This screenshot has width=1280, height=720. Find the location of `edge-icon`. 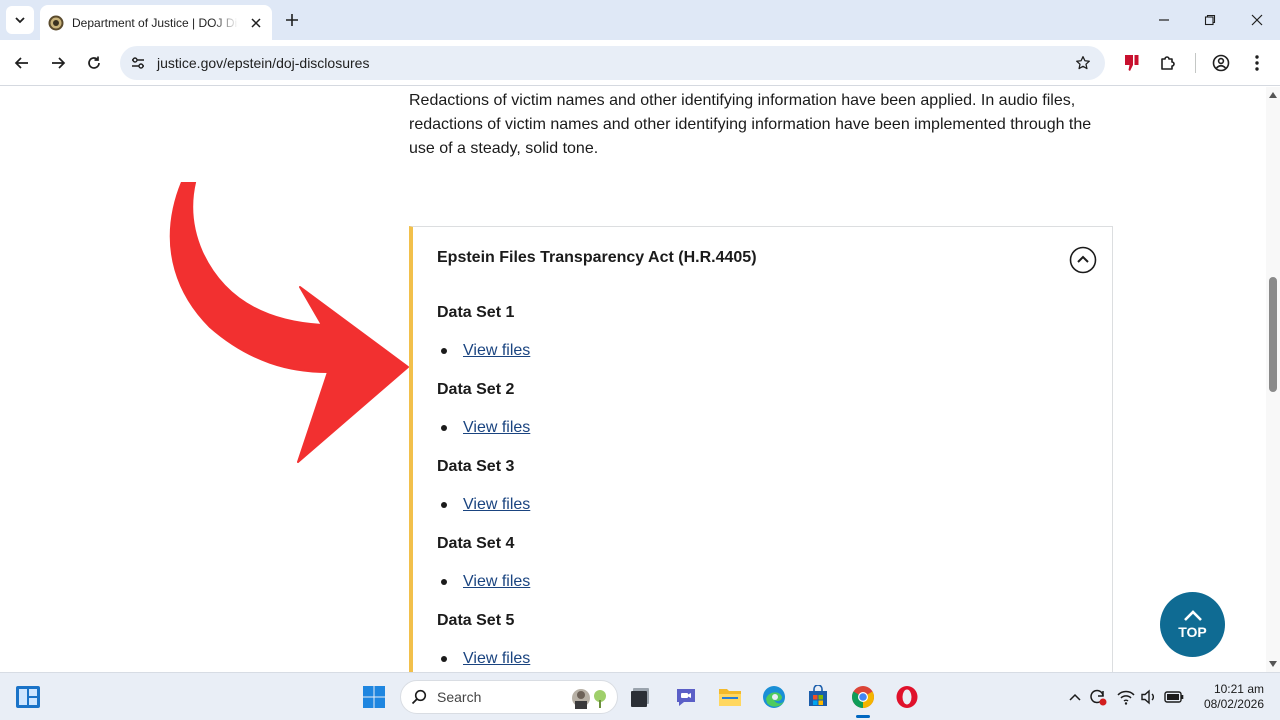

edge-icon is located at coordinates (774, 697).